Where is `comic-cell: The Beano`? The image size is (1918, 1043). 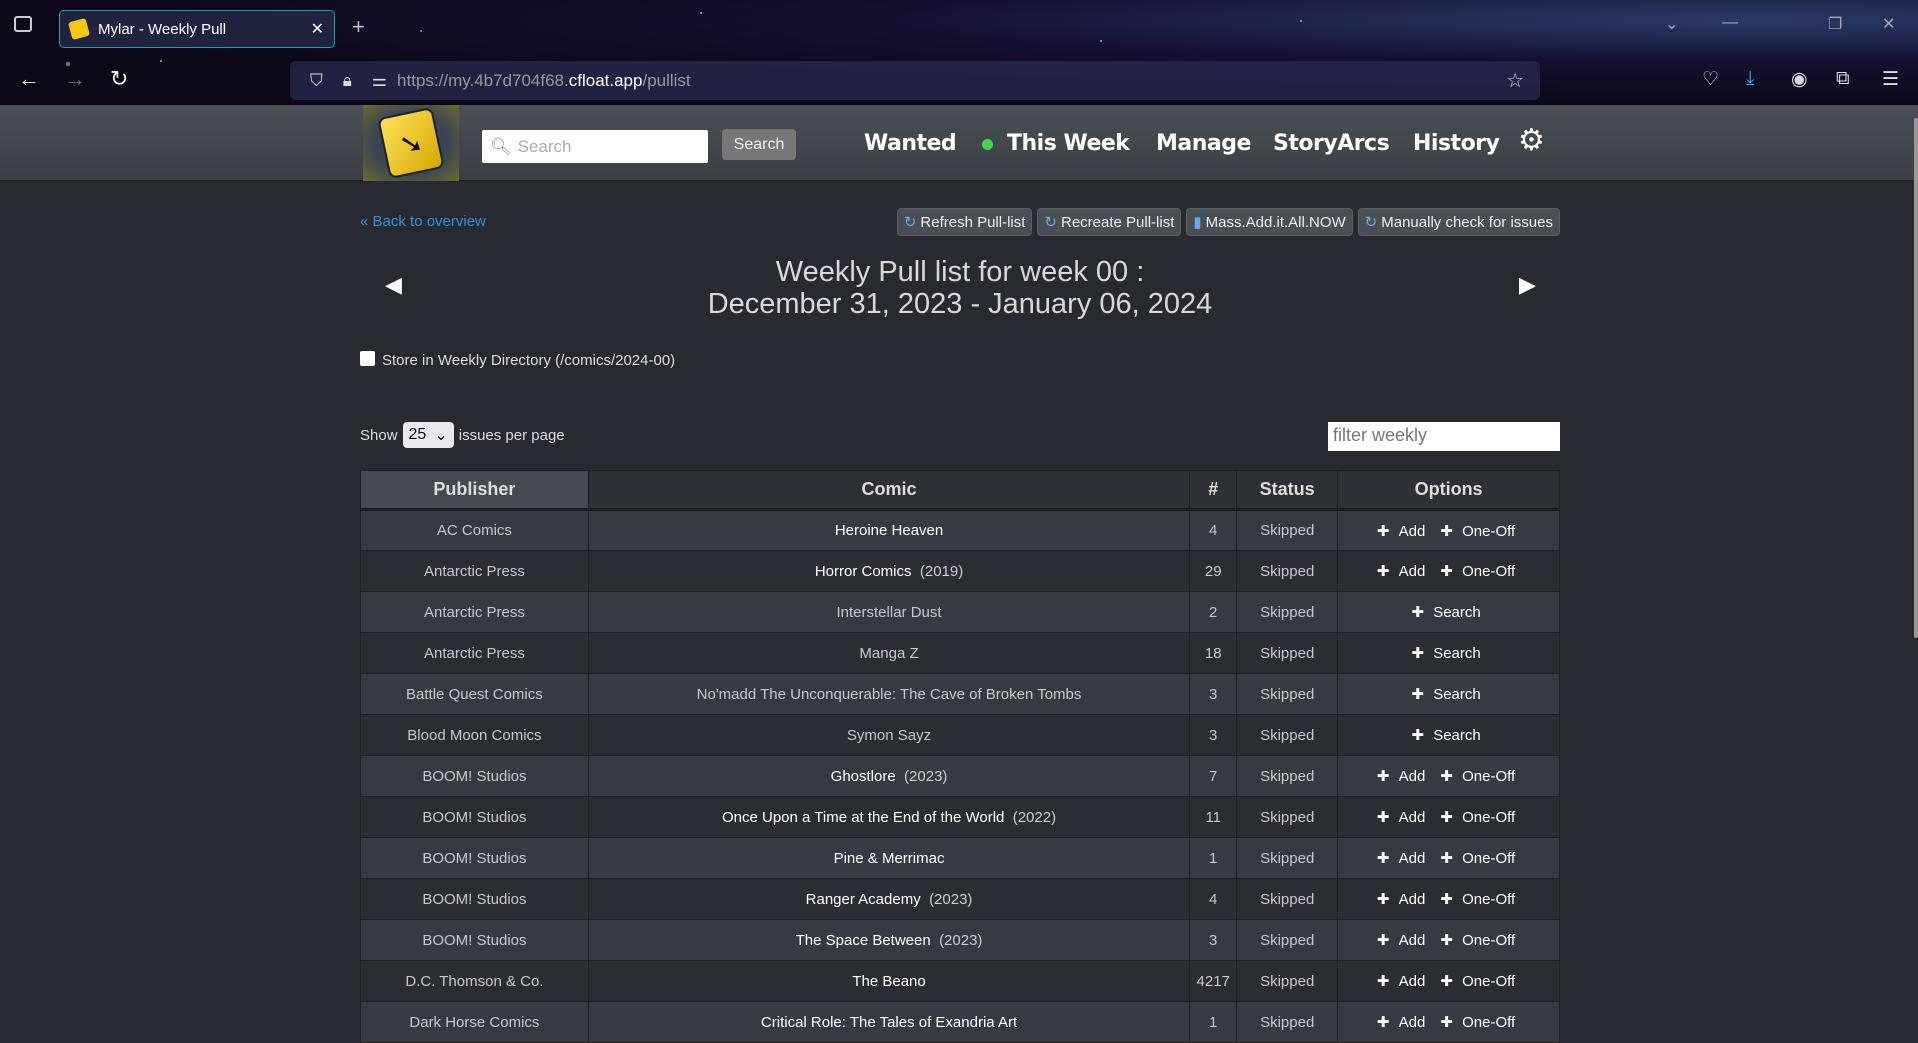 comic-cell: The Beano is located at coordinates (889, 981).